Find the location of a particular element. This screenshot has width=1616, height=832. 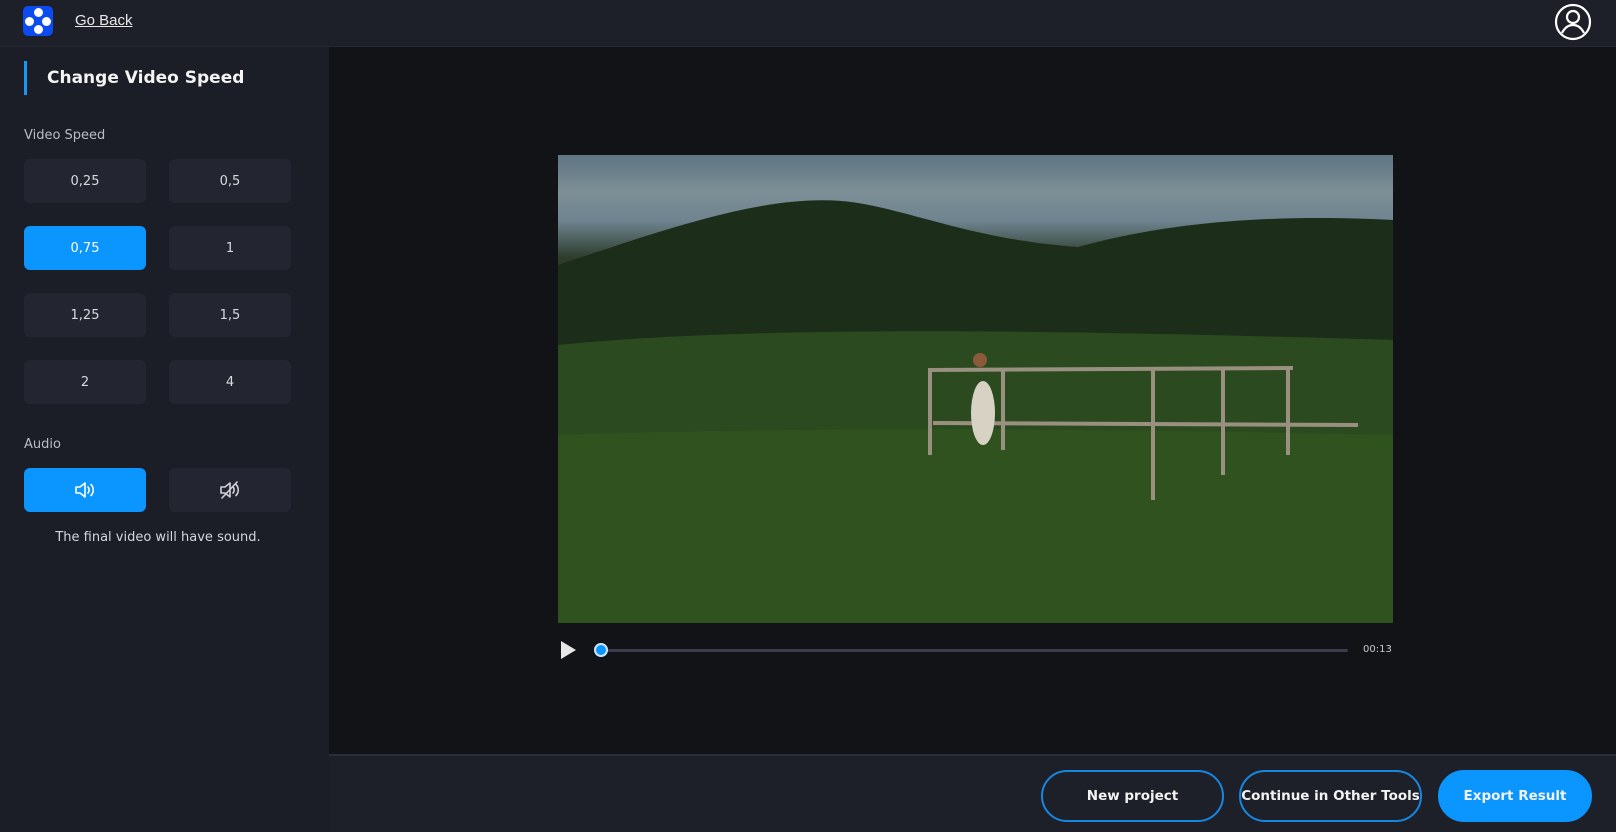

duration: 00:13 is located at coordinates (1377, 649).